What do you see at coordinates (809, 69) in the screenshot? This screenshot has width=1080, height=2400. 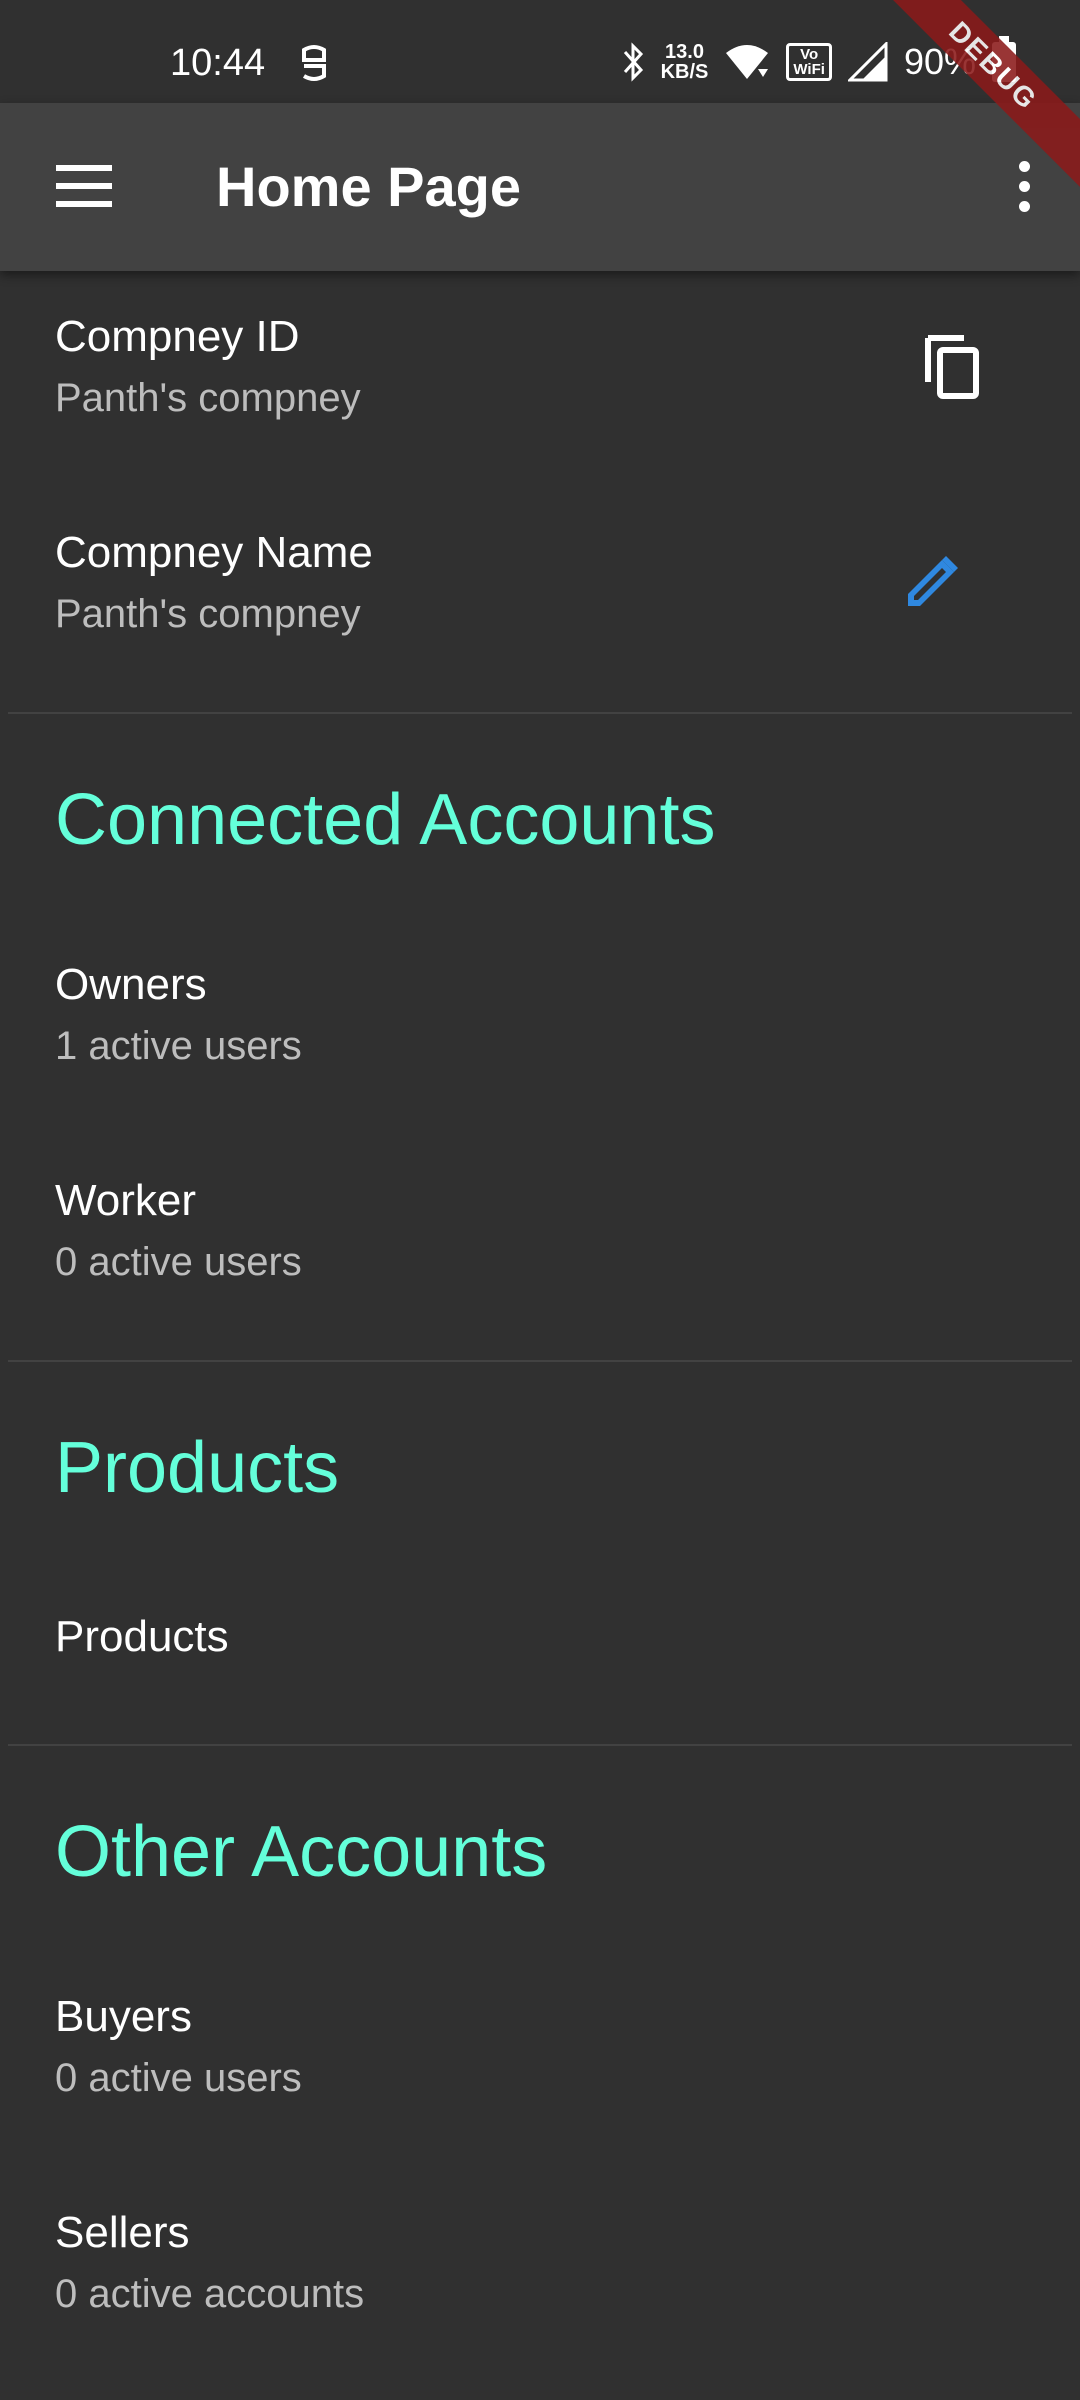 I see `vowifi-bottom: WiFi` at bounding box center [809, 69].